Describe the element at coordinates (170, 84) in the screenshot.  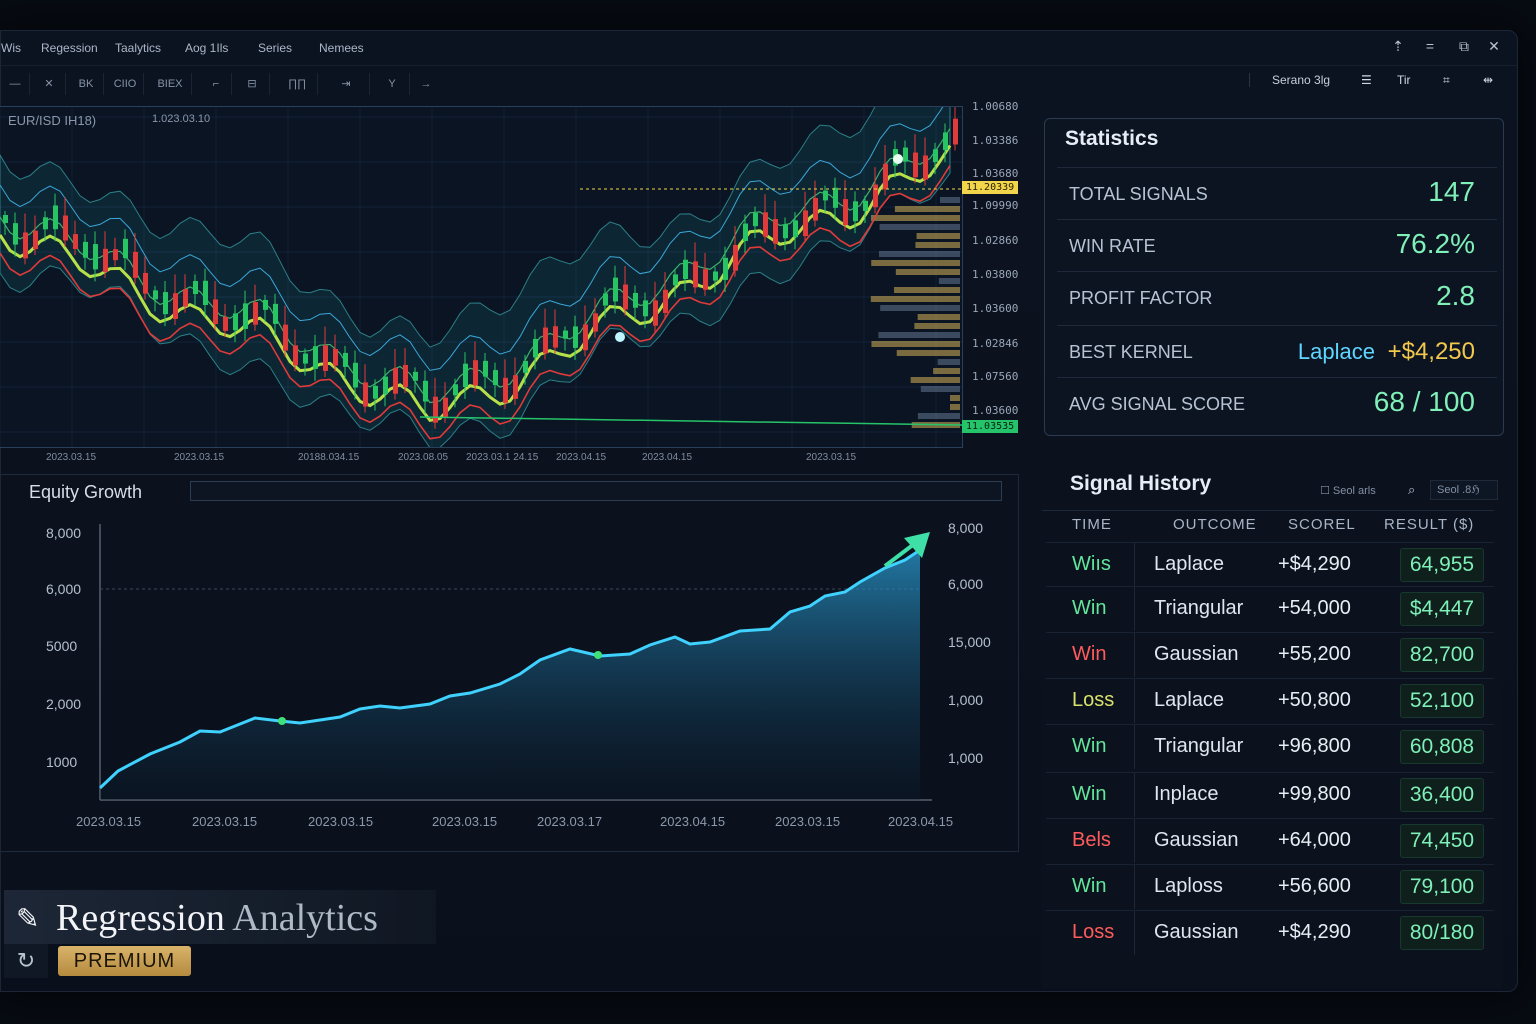
I see `tool-biex: BIEX` at that location.